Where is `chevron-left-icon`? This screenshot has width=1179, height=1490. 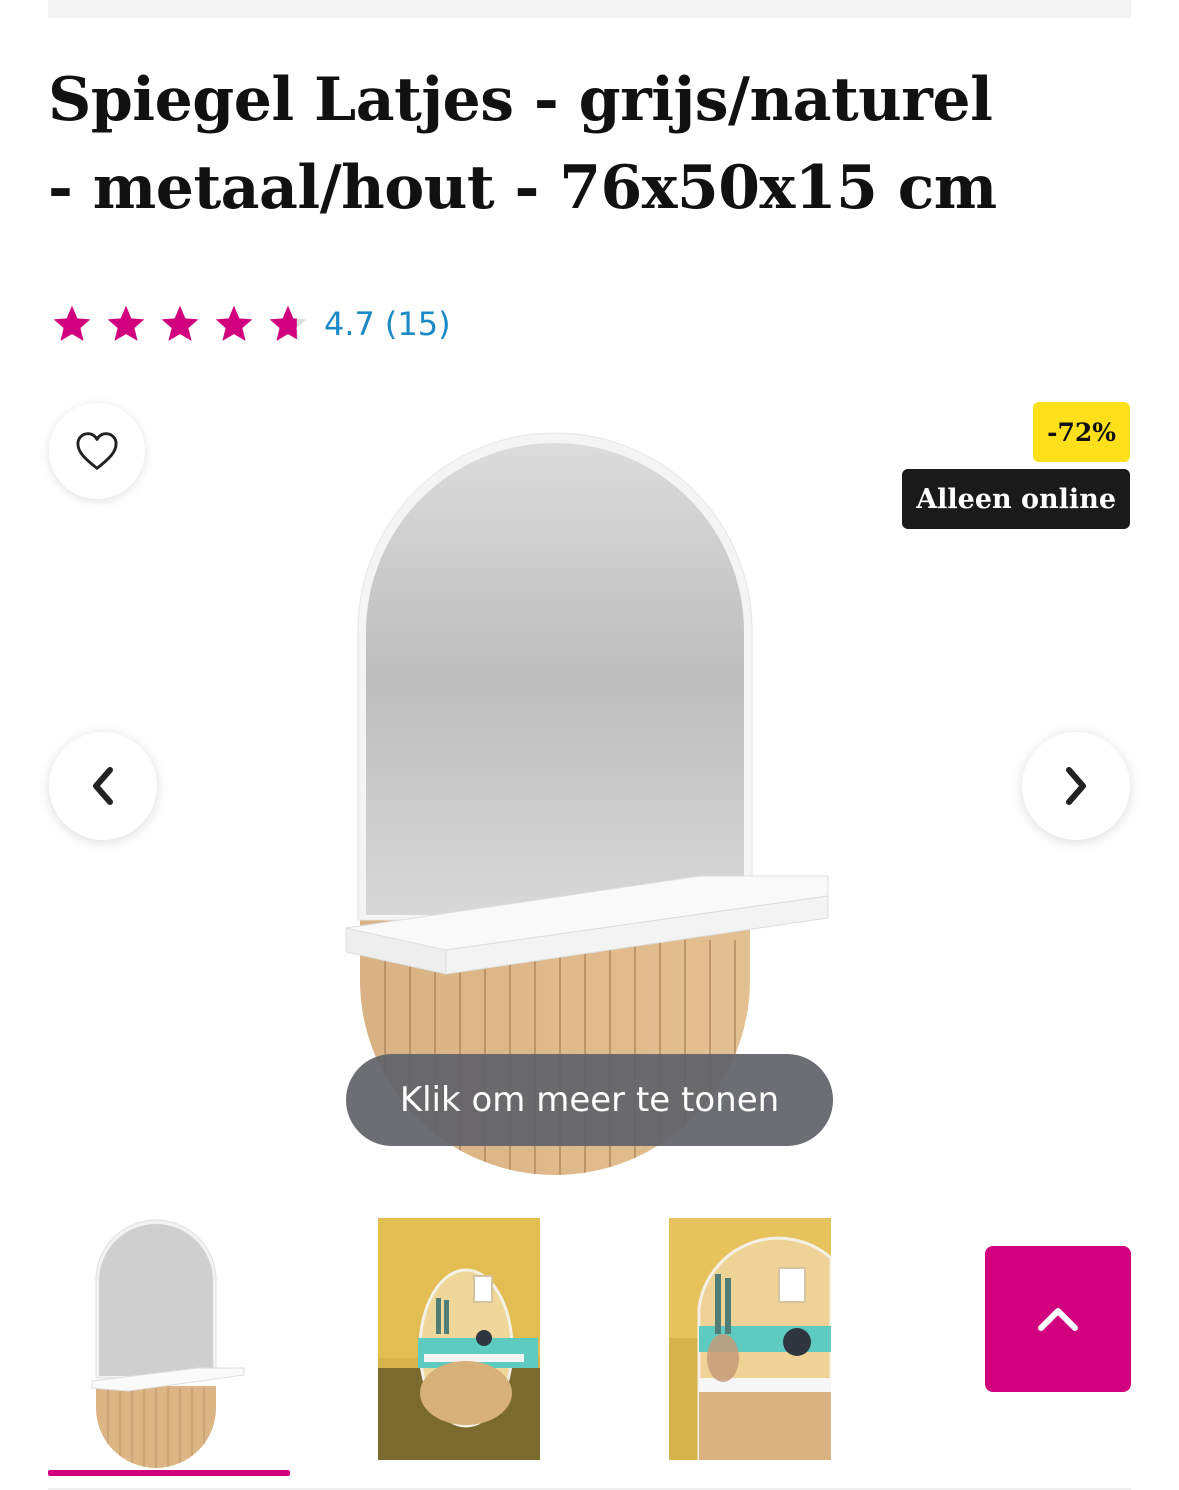
chevron-left-icon is located at coordinates (103, 786).